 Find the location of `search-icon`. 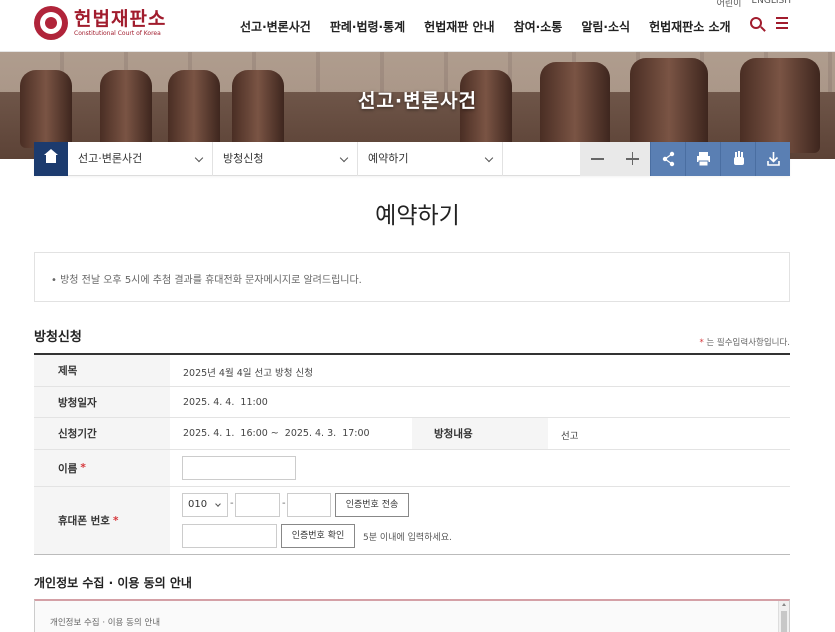

search-icon is located at coordinates (756, 23).